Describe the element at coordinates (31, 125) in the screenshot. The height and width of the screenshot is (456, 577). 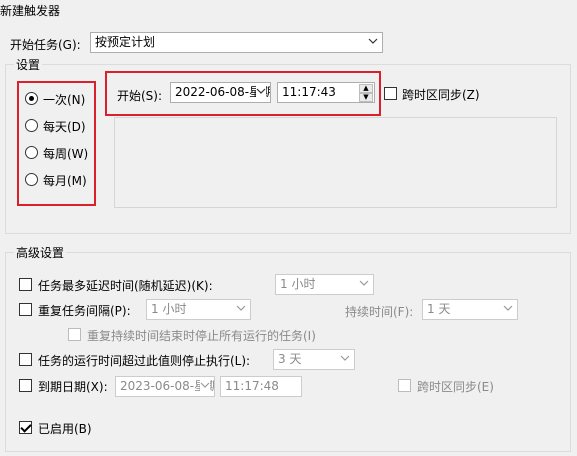
I see `radio-daily` at that location.